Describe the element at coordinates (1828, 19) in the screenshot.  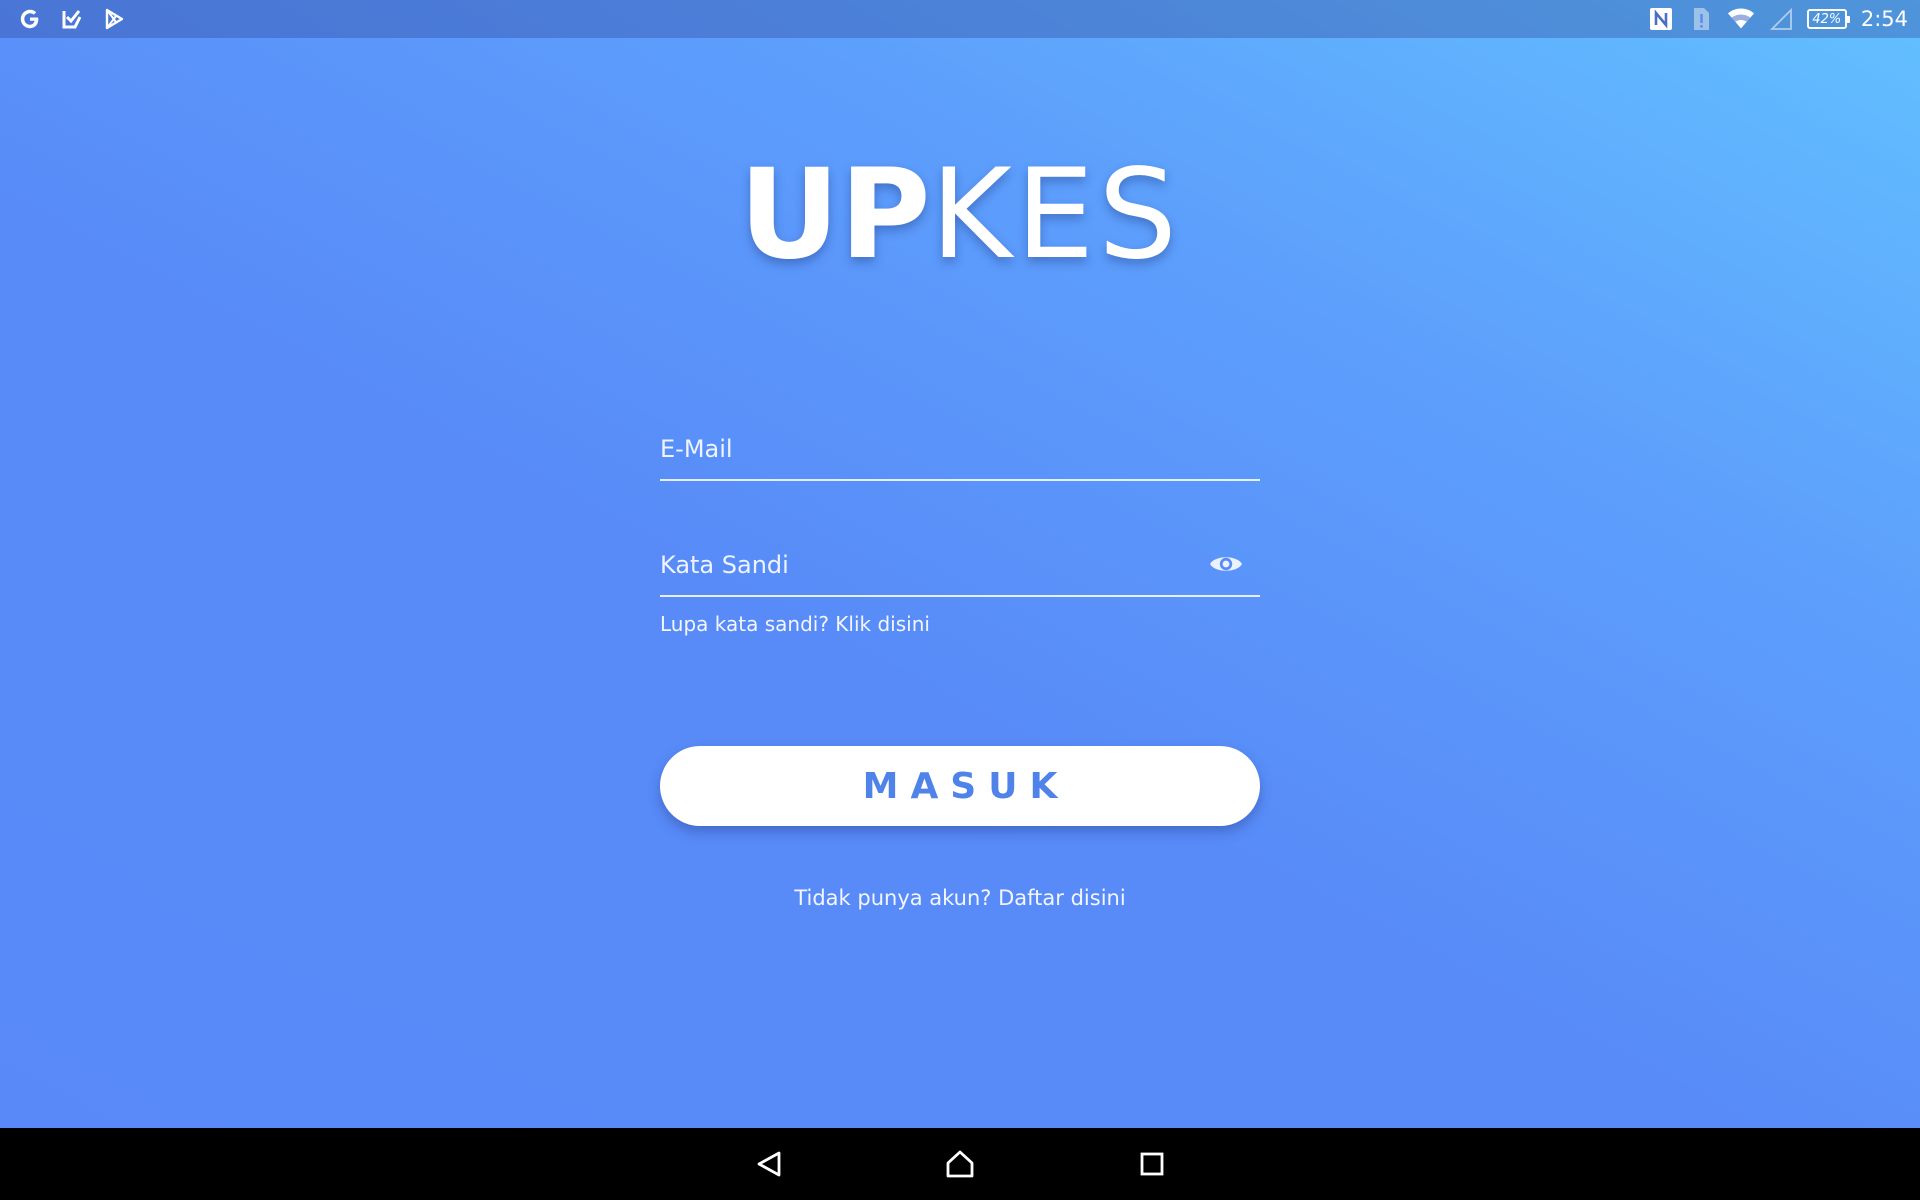
I see `battery-indicator: 42%` at that location.